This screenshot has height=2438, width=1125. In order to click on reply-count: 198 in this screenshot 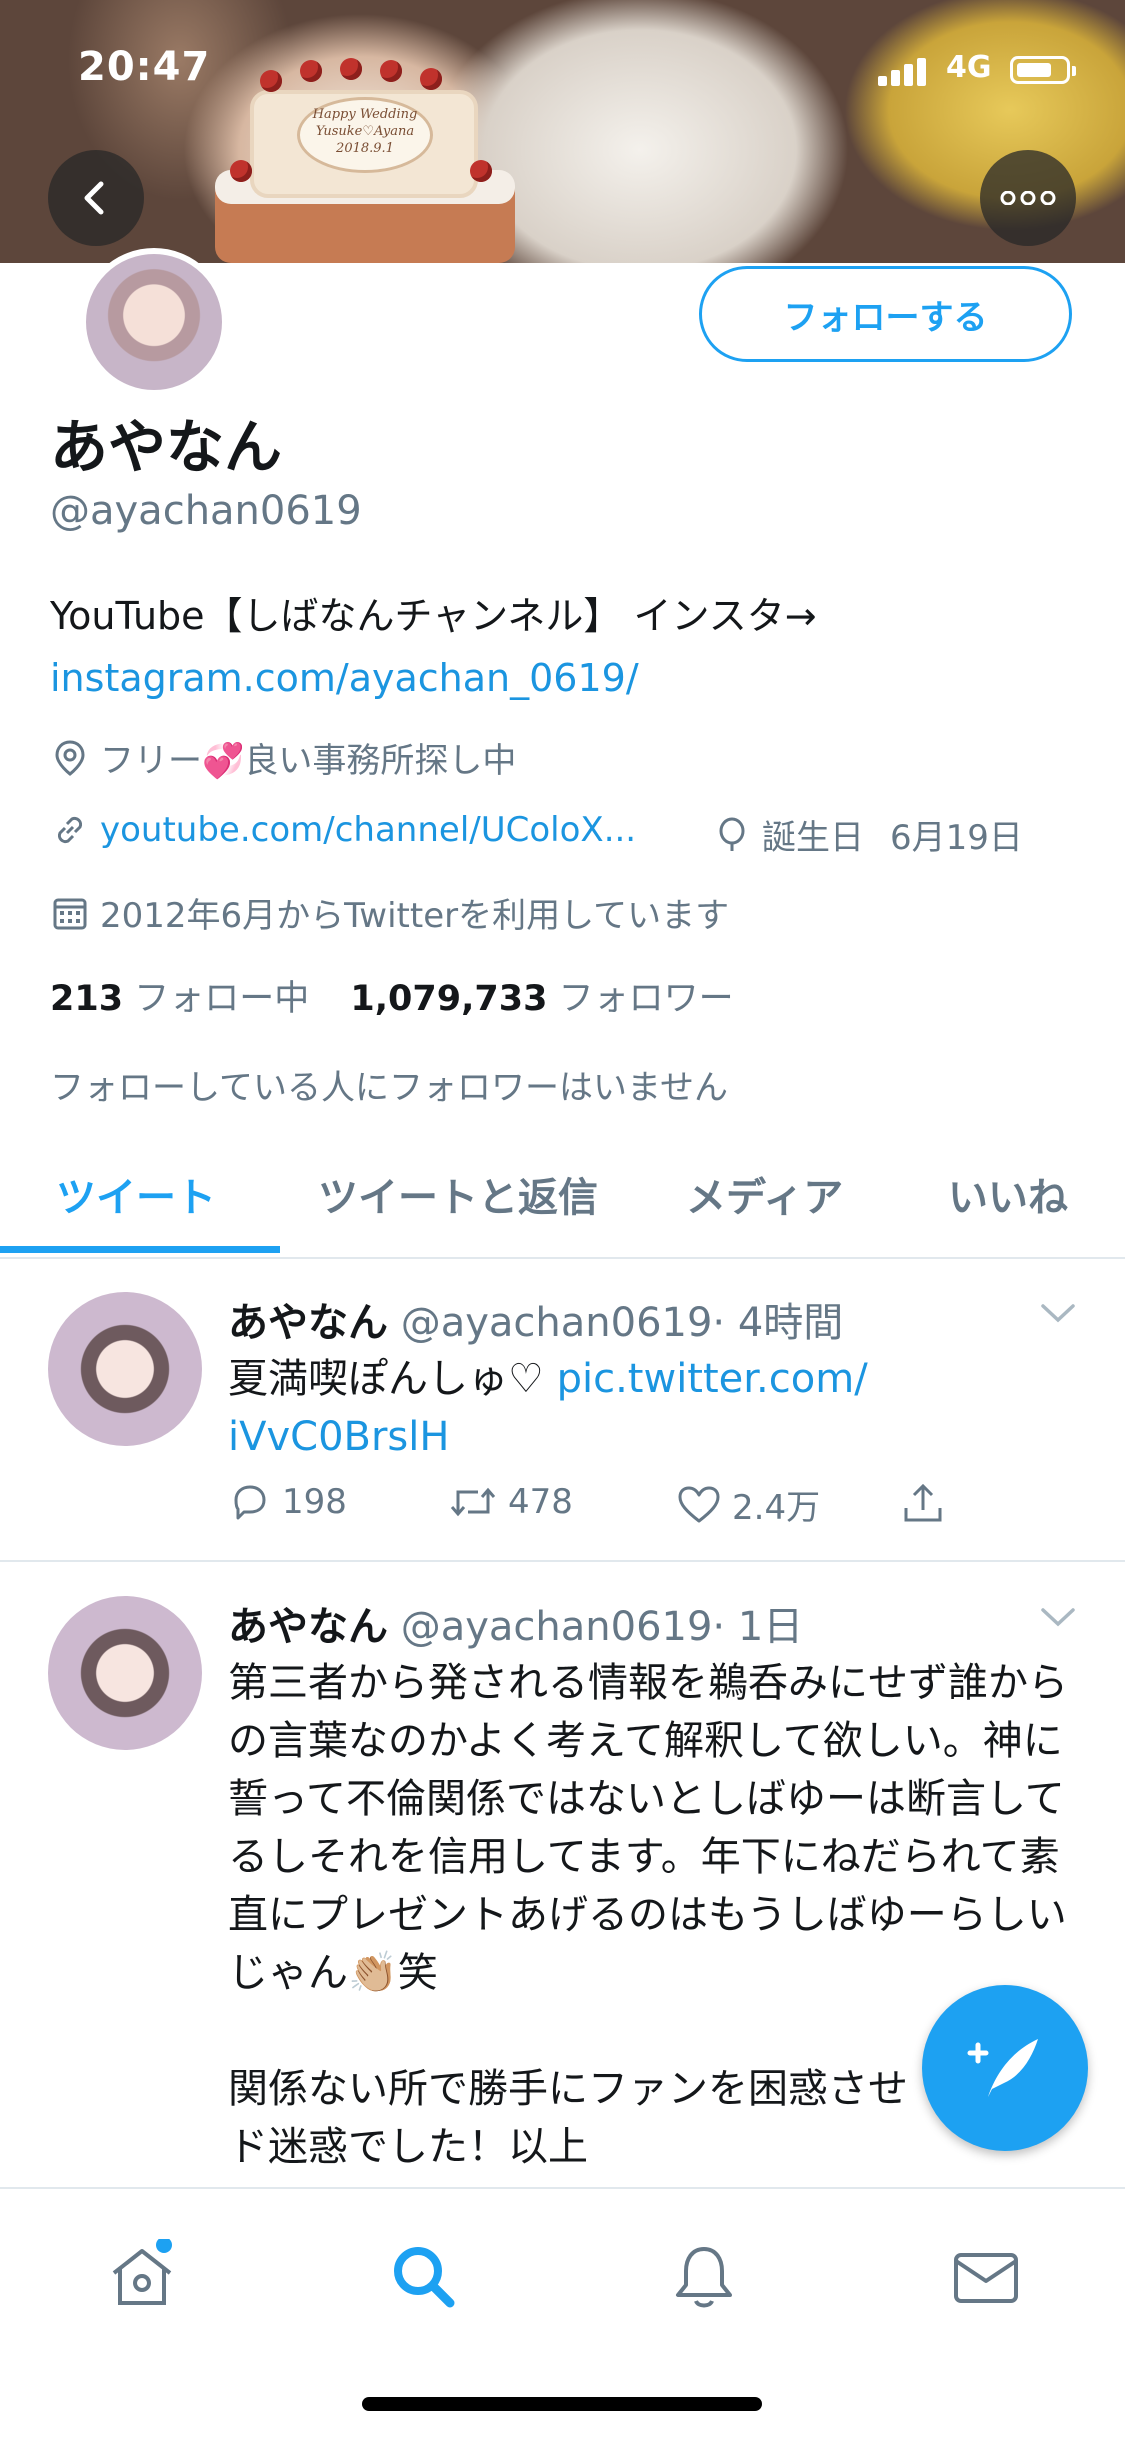, I will do `click(314, 1502)`.